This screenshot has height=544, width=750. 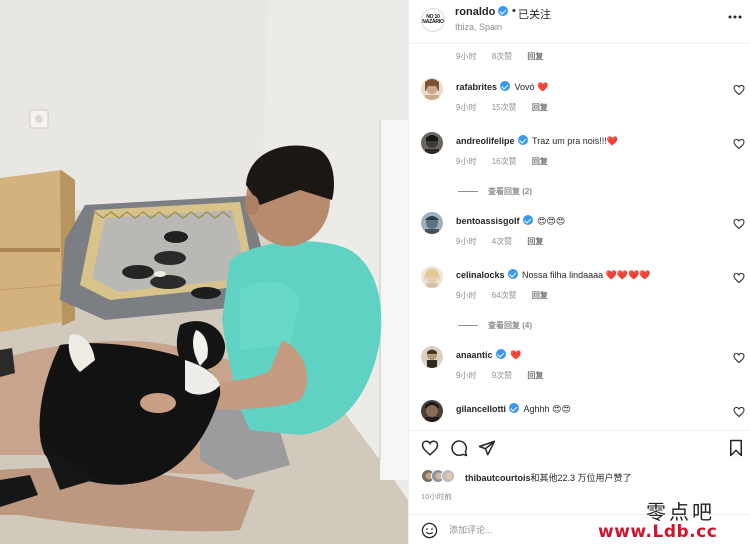 I want to click on partial-comment-meta: 9小时 8次赞 回复, so click(x=506, y=56).